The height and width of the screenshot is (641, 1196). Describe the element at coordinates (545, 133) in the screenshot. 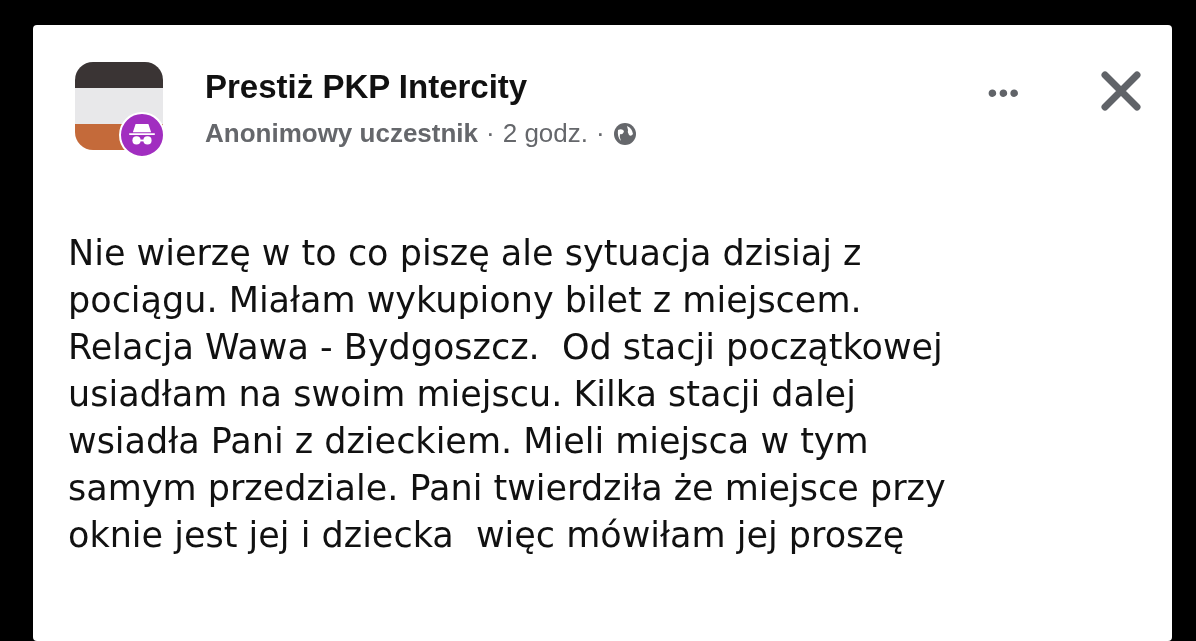

I see `post-time: 2 godz.` at that location.